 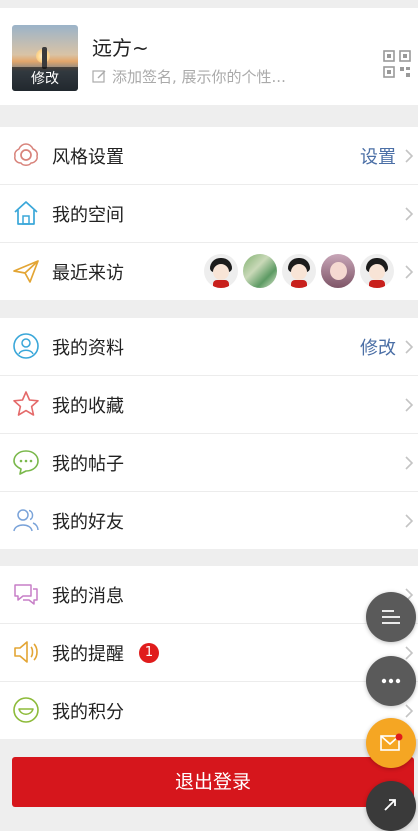 I want to click on avatar-edit-label: 修改, so click(x=45, y=79).